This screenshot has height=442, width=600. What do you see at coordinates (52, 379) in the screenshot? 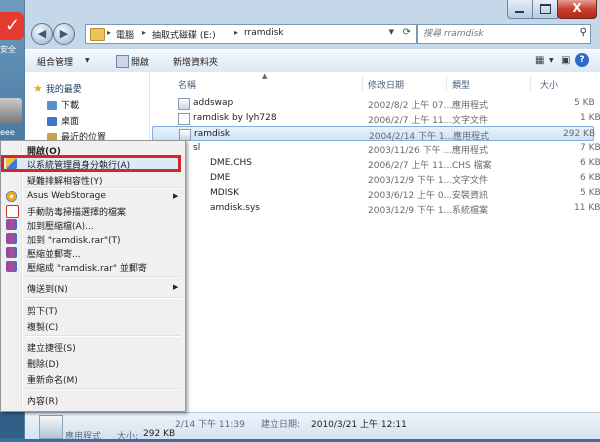
I see `menu-item-rename: 重新命名(M)` at bounding box center [52, 379].